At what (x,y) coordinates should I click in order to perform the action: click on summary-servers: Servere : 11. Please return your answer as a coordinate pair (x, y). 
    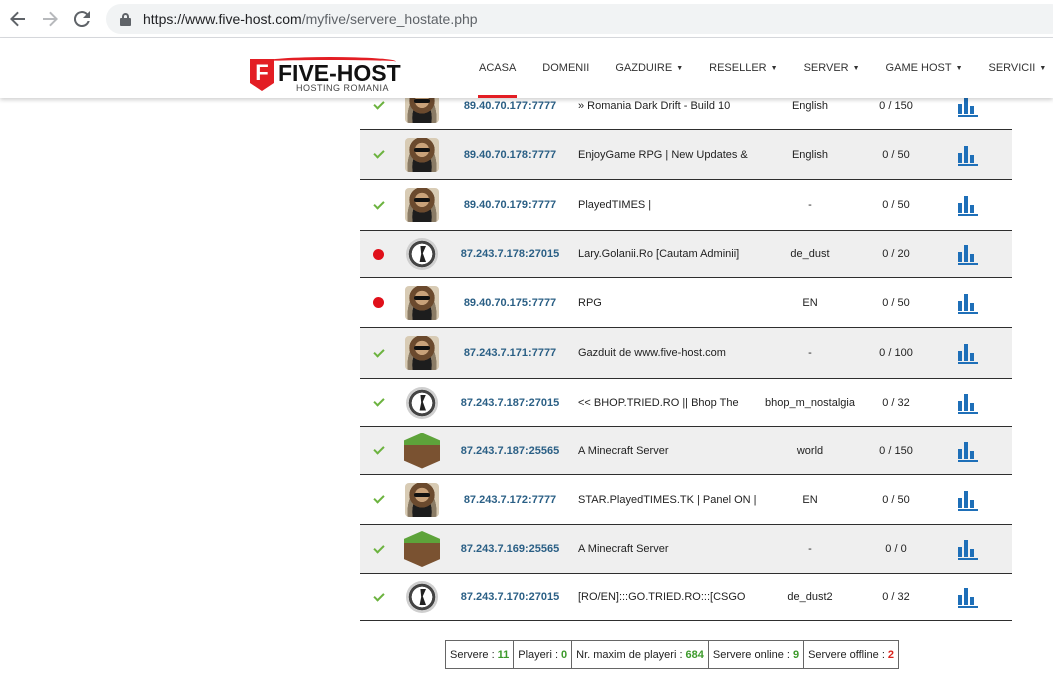
    Looking at the image, I should click on (480, 654).